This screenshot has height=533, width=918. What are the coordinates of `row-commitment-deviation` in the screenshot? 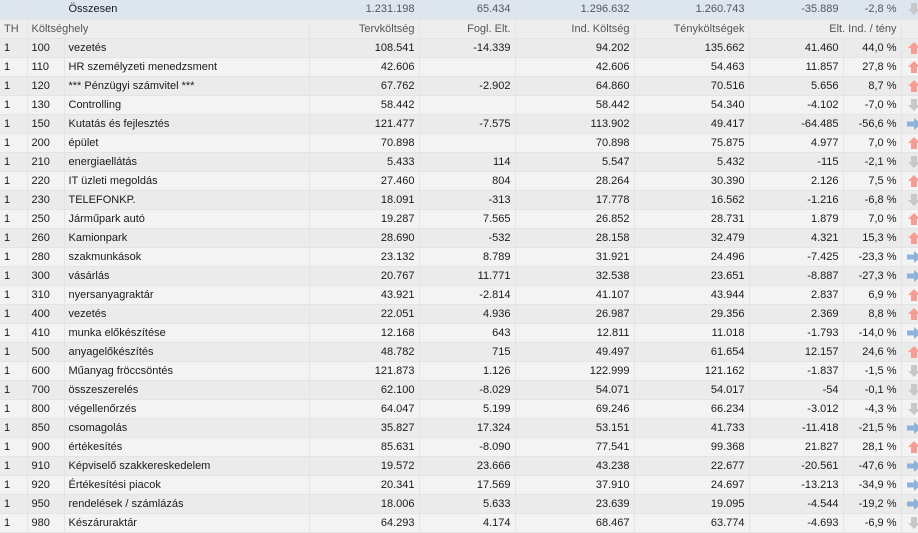 It's located at (467, 105).